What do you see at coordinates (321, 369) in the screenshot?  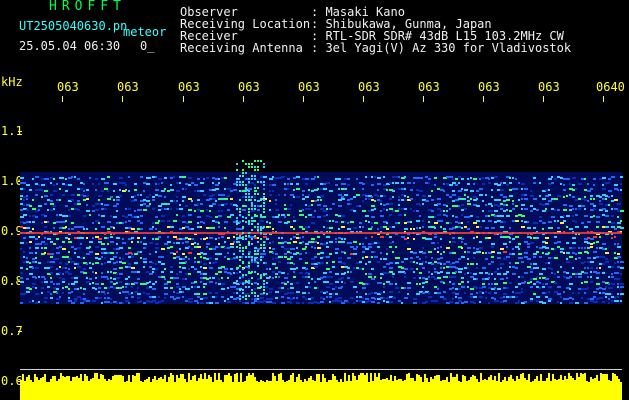 I see `amplitude-baseline` at bounding box center [321, 369].